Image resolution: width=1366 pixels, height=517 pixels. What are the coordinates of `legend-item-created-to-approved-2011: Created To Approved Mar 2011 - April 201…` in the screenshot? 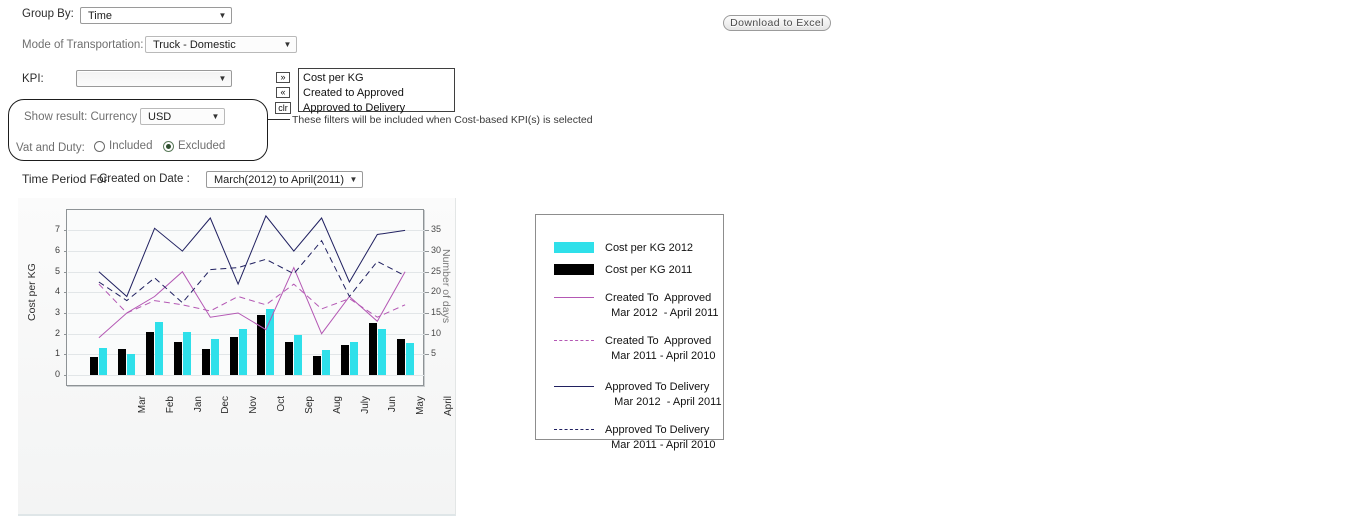 It's located at (638, 348).